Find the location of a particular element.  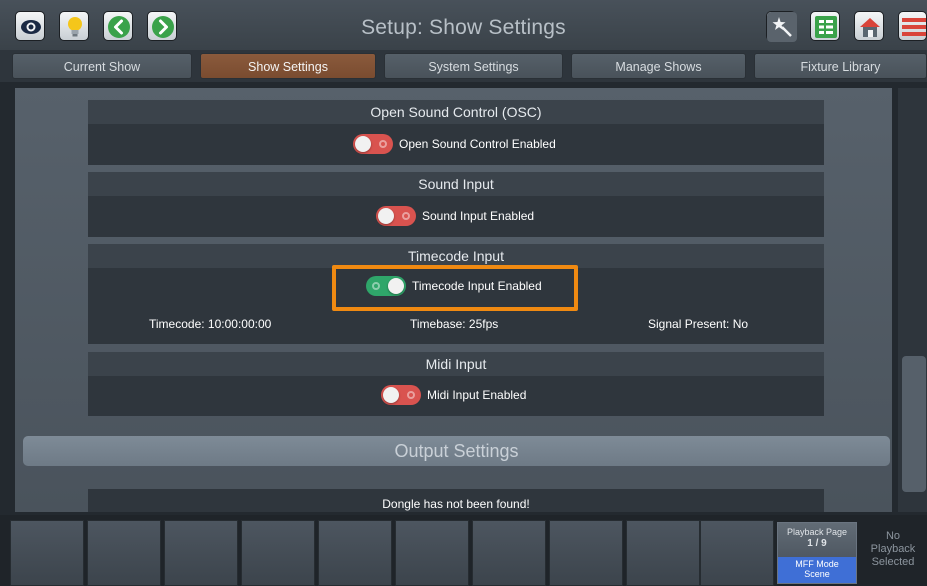

playback-page-control: Playback Page 1 / 9 MFF Mode Scene is located at coordinates (817, 553).